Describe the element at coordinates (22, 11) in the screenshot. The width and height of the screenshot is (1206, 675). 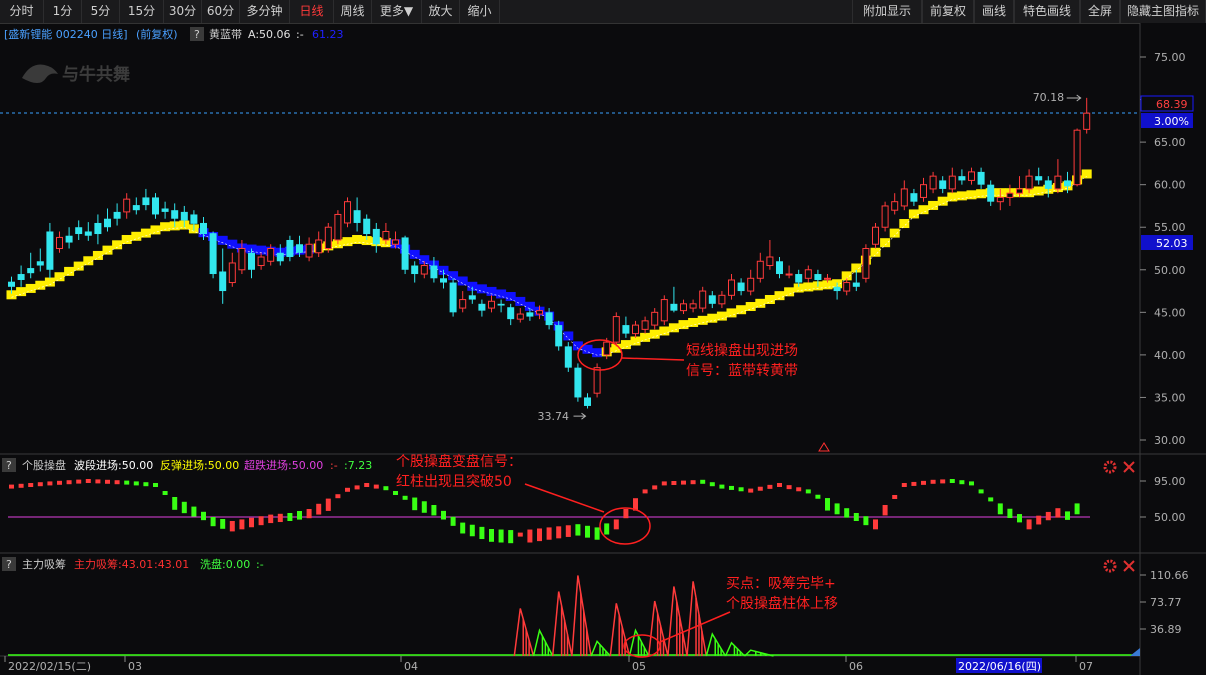
I see `toolbar-btn-0: 分时` at that location.